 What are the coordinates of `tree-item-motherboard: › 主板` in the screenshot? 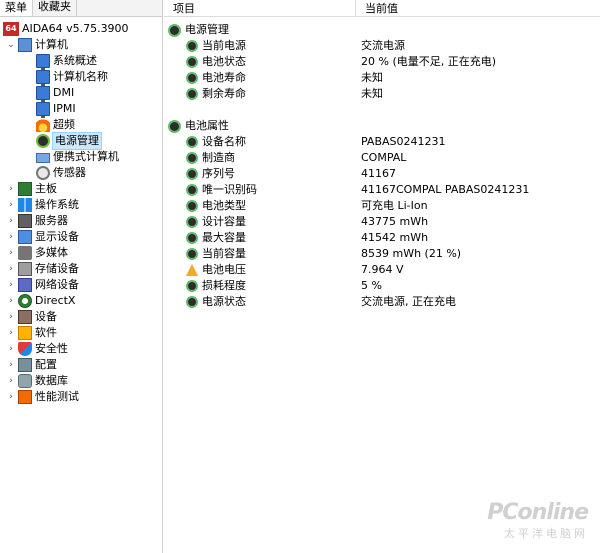 It's located at (31, 189).